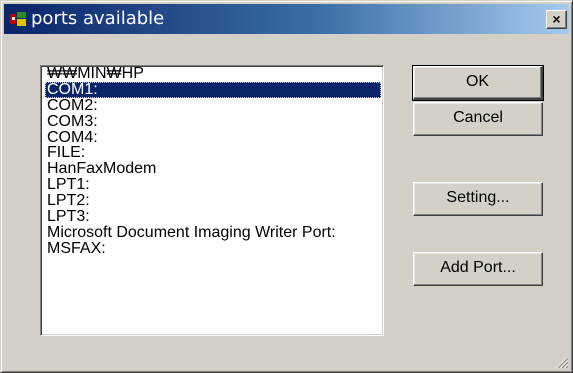 This screenshot has height=373, width=573. Describe the element at coordinates (213, 89) in the screenshot. I see `list-item: COM1:` at that location.